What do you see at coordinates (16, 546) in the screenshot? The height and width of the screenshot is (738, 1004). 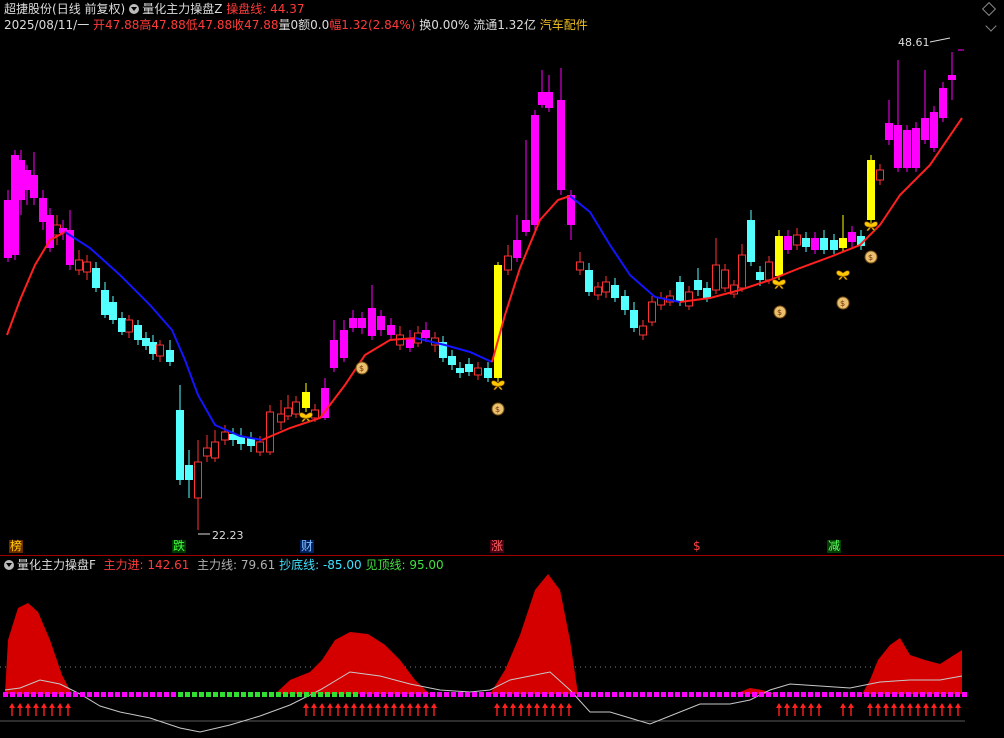 I see `signal-badge: 榜` at bounding box center [16, 546].